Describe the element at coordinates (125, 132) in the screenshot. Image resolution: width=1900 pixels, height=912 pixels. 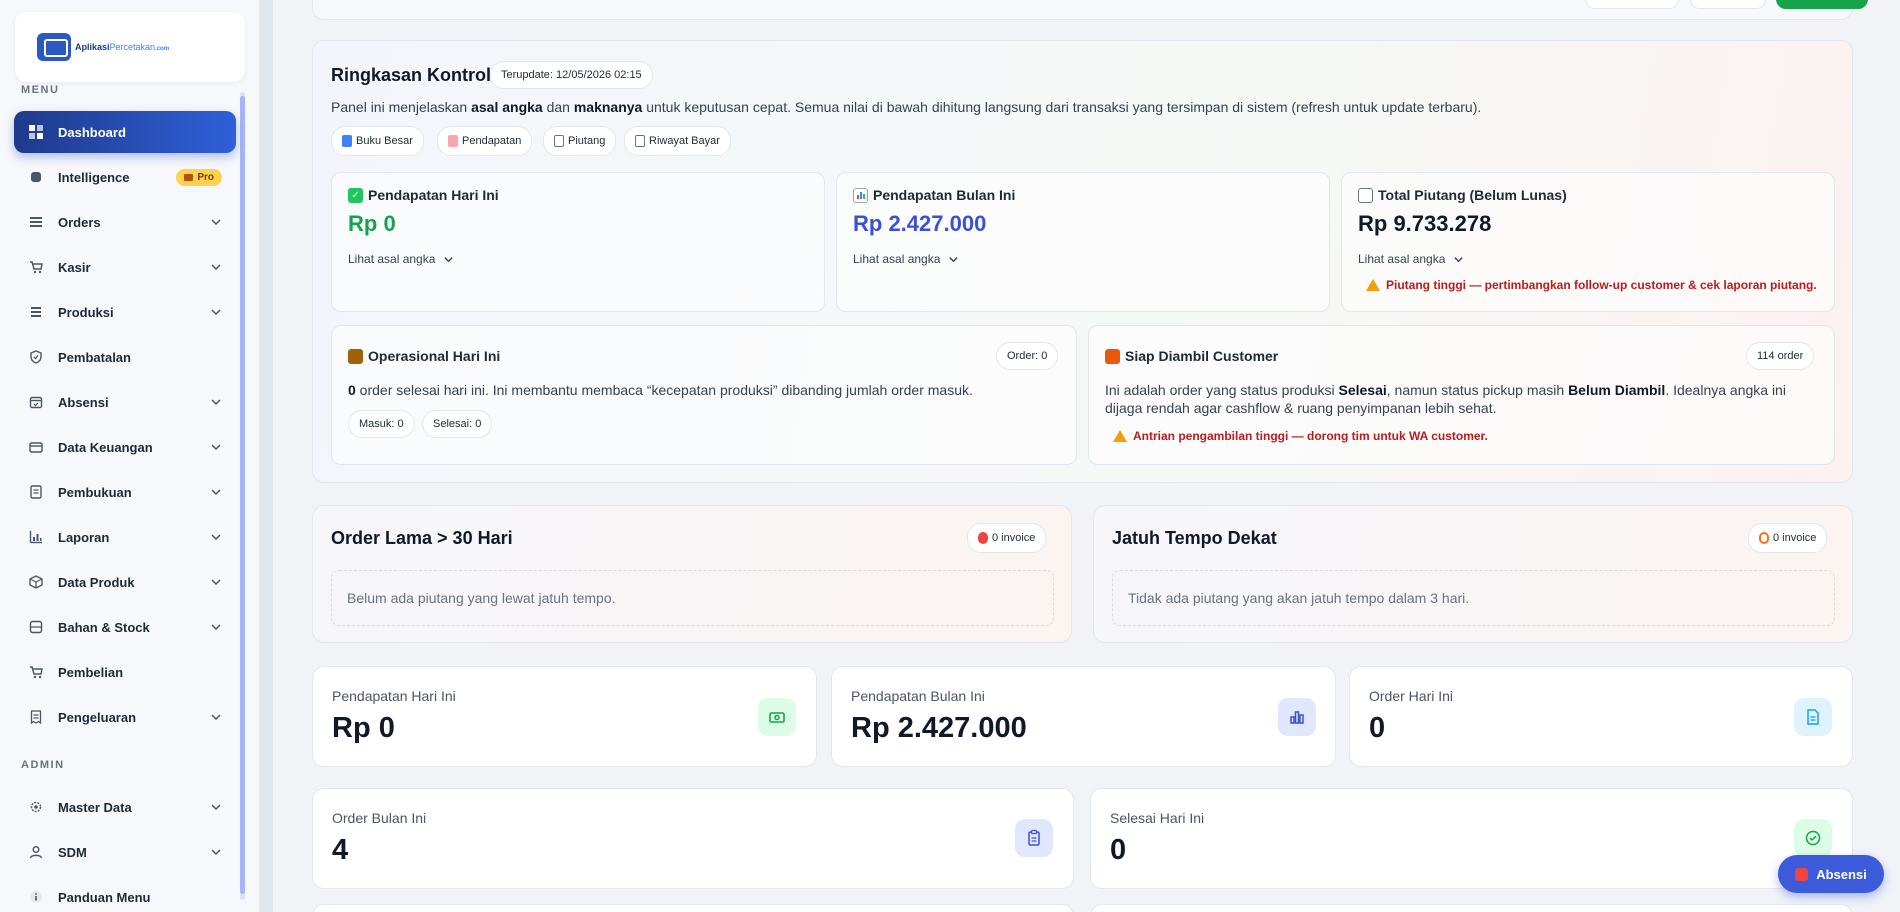
I see `sidebar-item-dashboard: Dashboard` at that location.